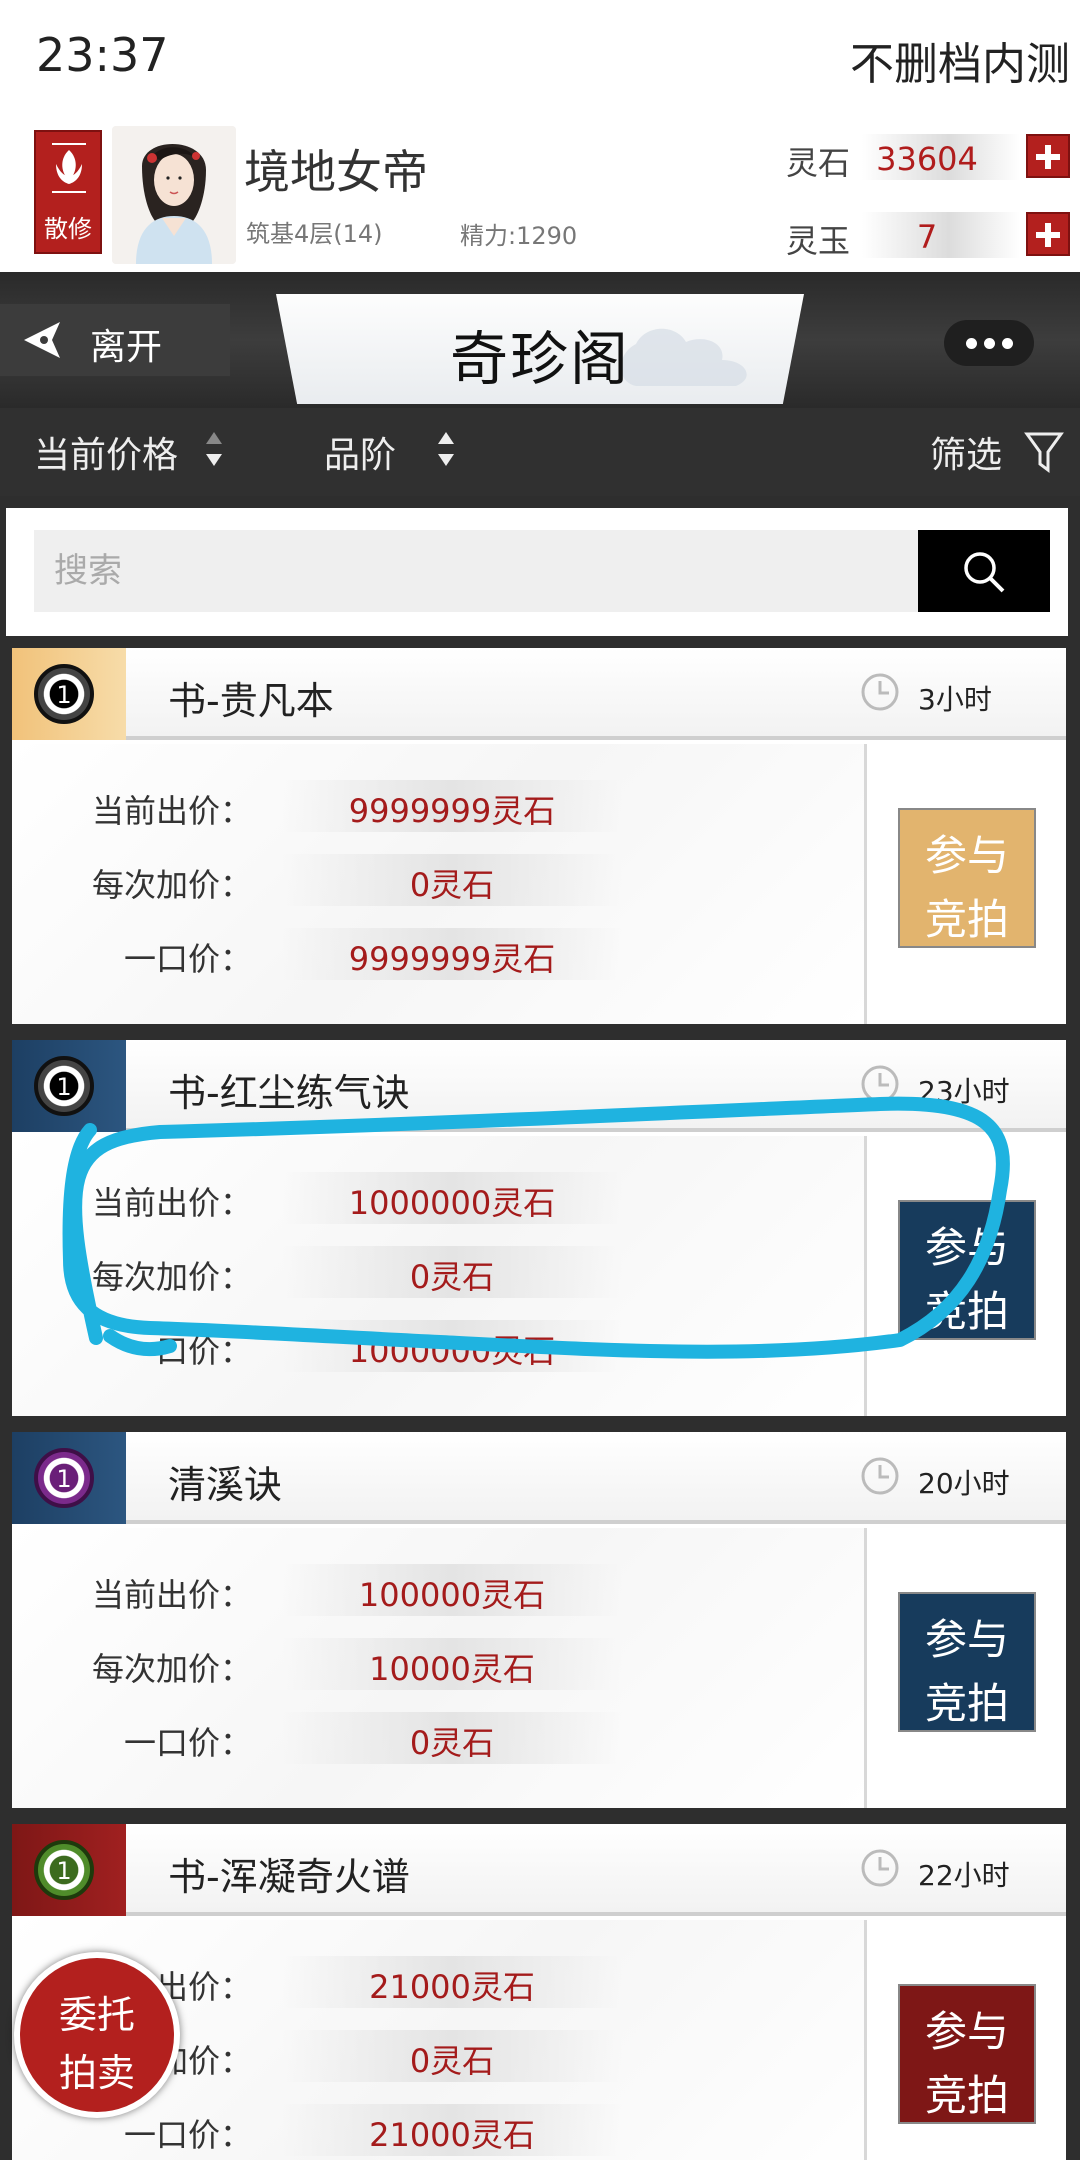 The height and width of the screenshot is (2160, 1080). I want to click on spirit-stone-label: 灵石, so click(818, 163).